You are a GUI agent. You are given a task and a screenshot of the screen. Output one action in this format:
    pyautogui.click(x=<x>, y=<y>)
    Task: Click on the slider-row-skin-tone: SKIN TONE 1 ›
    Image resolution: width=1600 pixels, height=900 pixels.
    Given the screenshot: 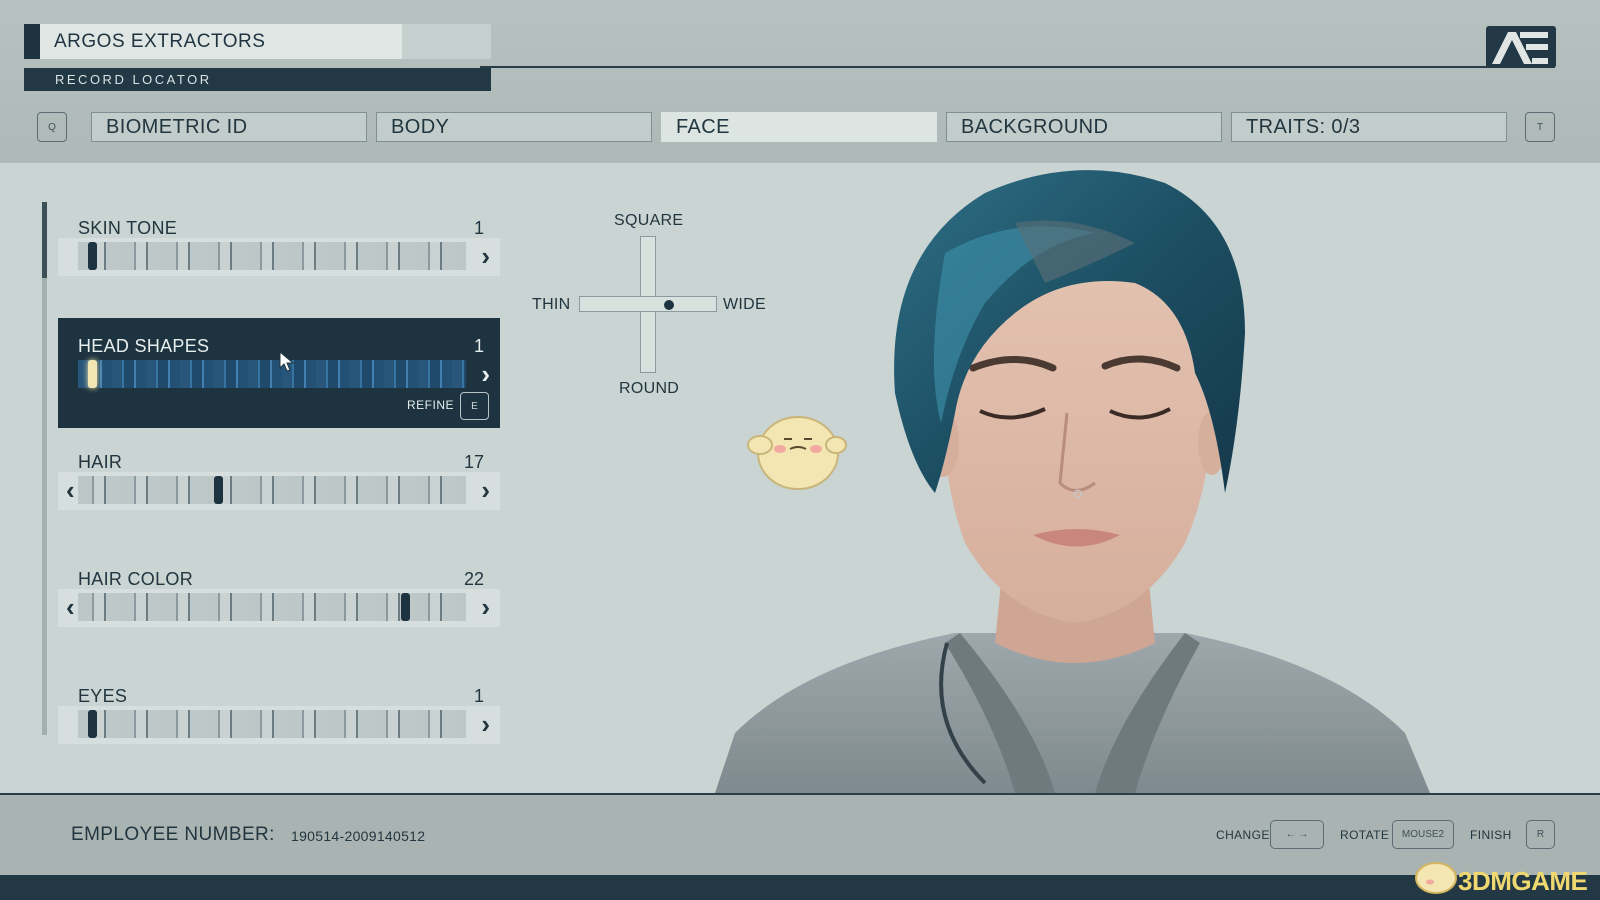 What is the action you would take?
    pyautogui.click(x=279, y=255)
    